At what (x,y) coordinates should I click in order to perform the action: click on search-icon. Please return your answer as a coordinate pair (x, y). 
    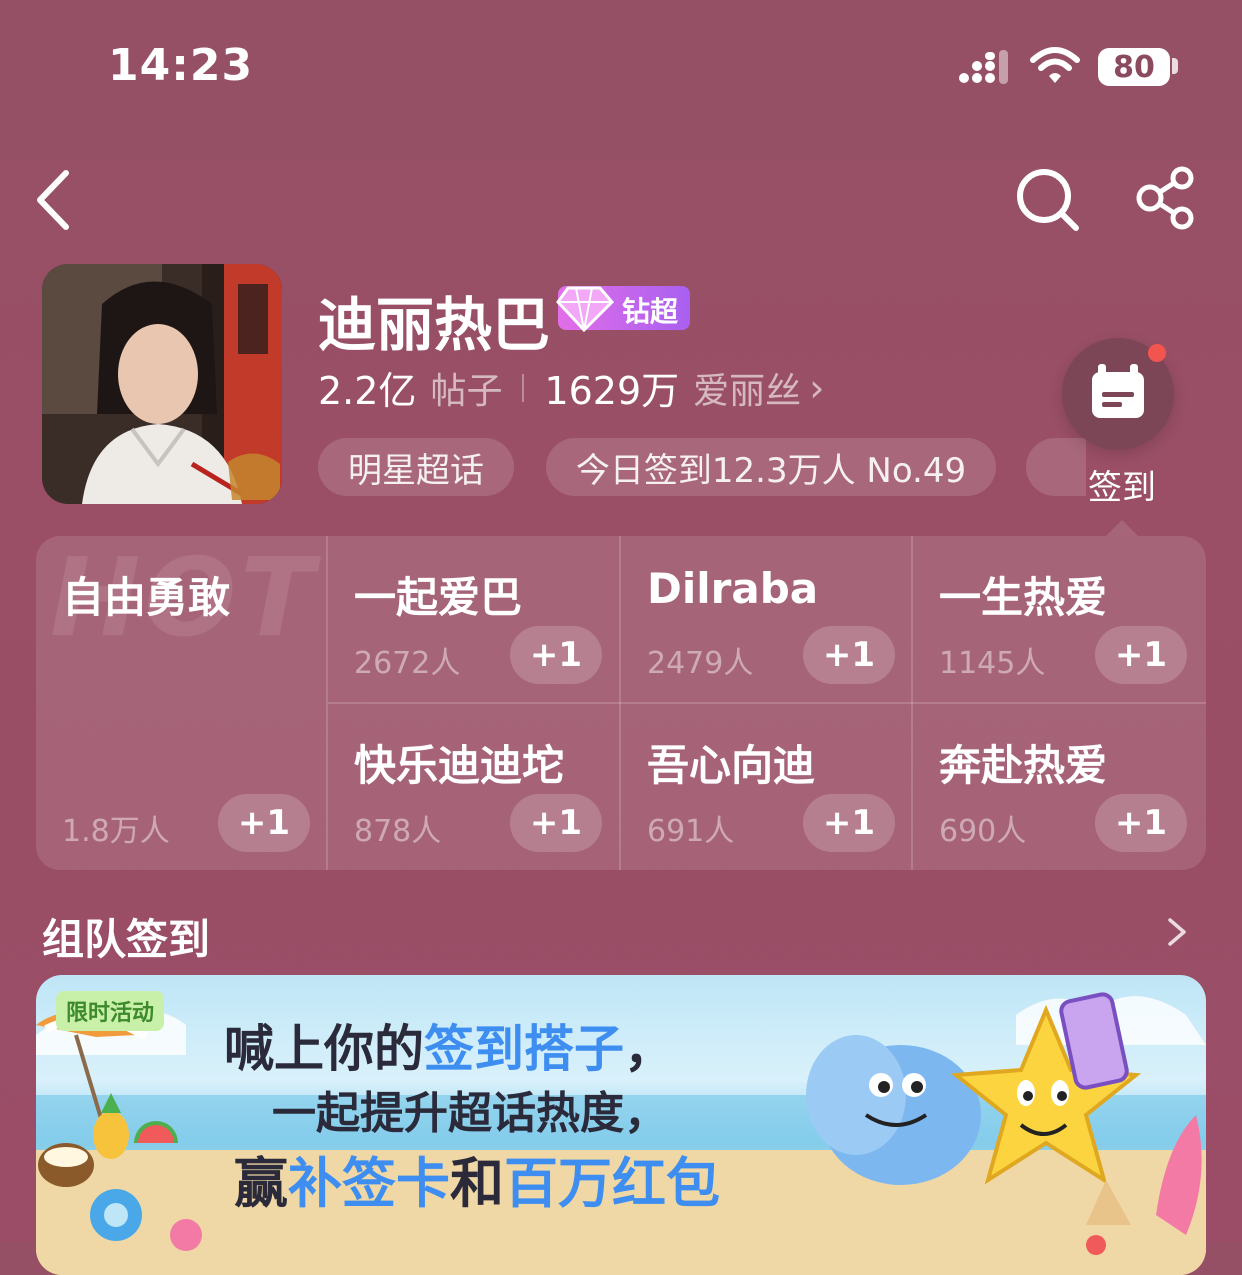
    Looking at the image, I should click on (1048, 200).